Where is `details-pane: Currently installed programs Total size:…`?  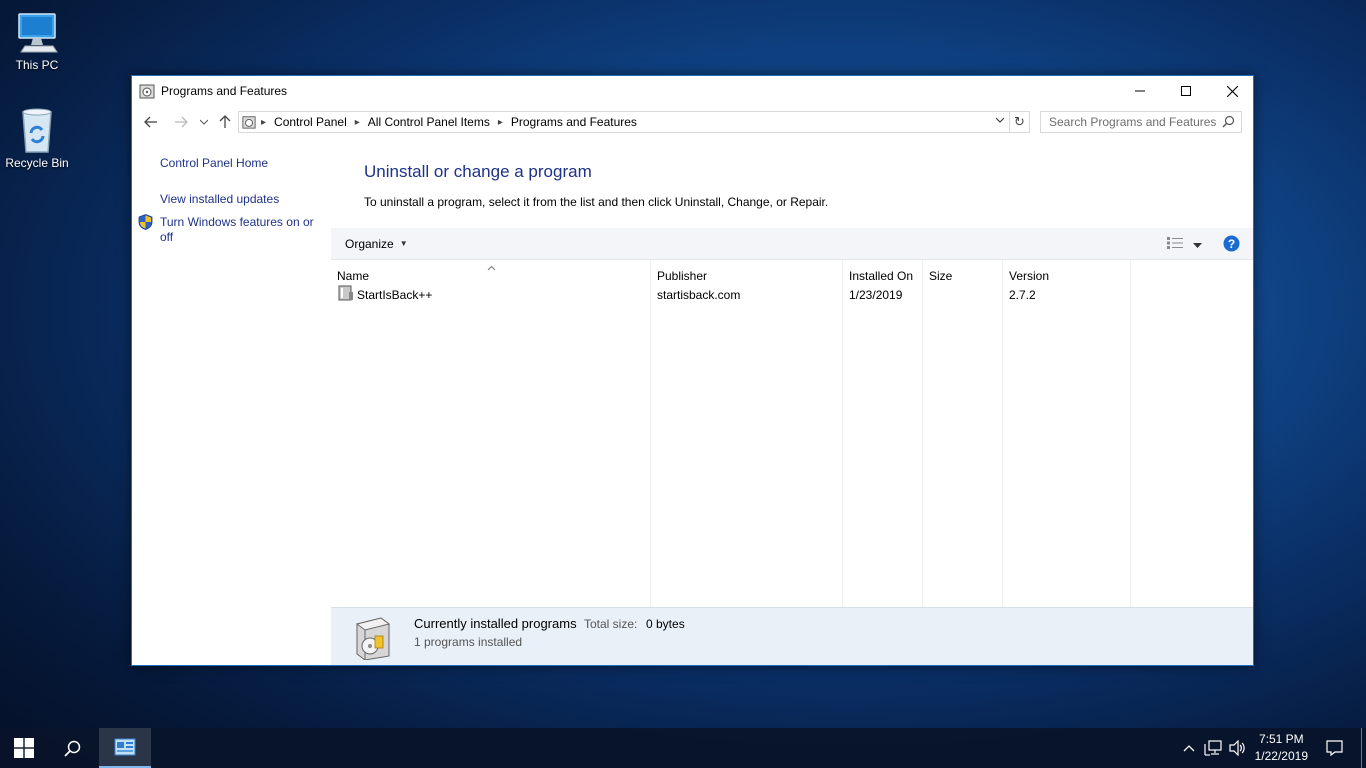
details-pane: Currently installed programs Total size:… is located at coordinates (792, 636).